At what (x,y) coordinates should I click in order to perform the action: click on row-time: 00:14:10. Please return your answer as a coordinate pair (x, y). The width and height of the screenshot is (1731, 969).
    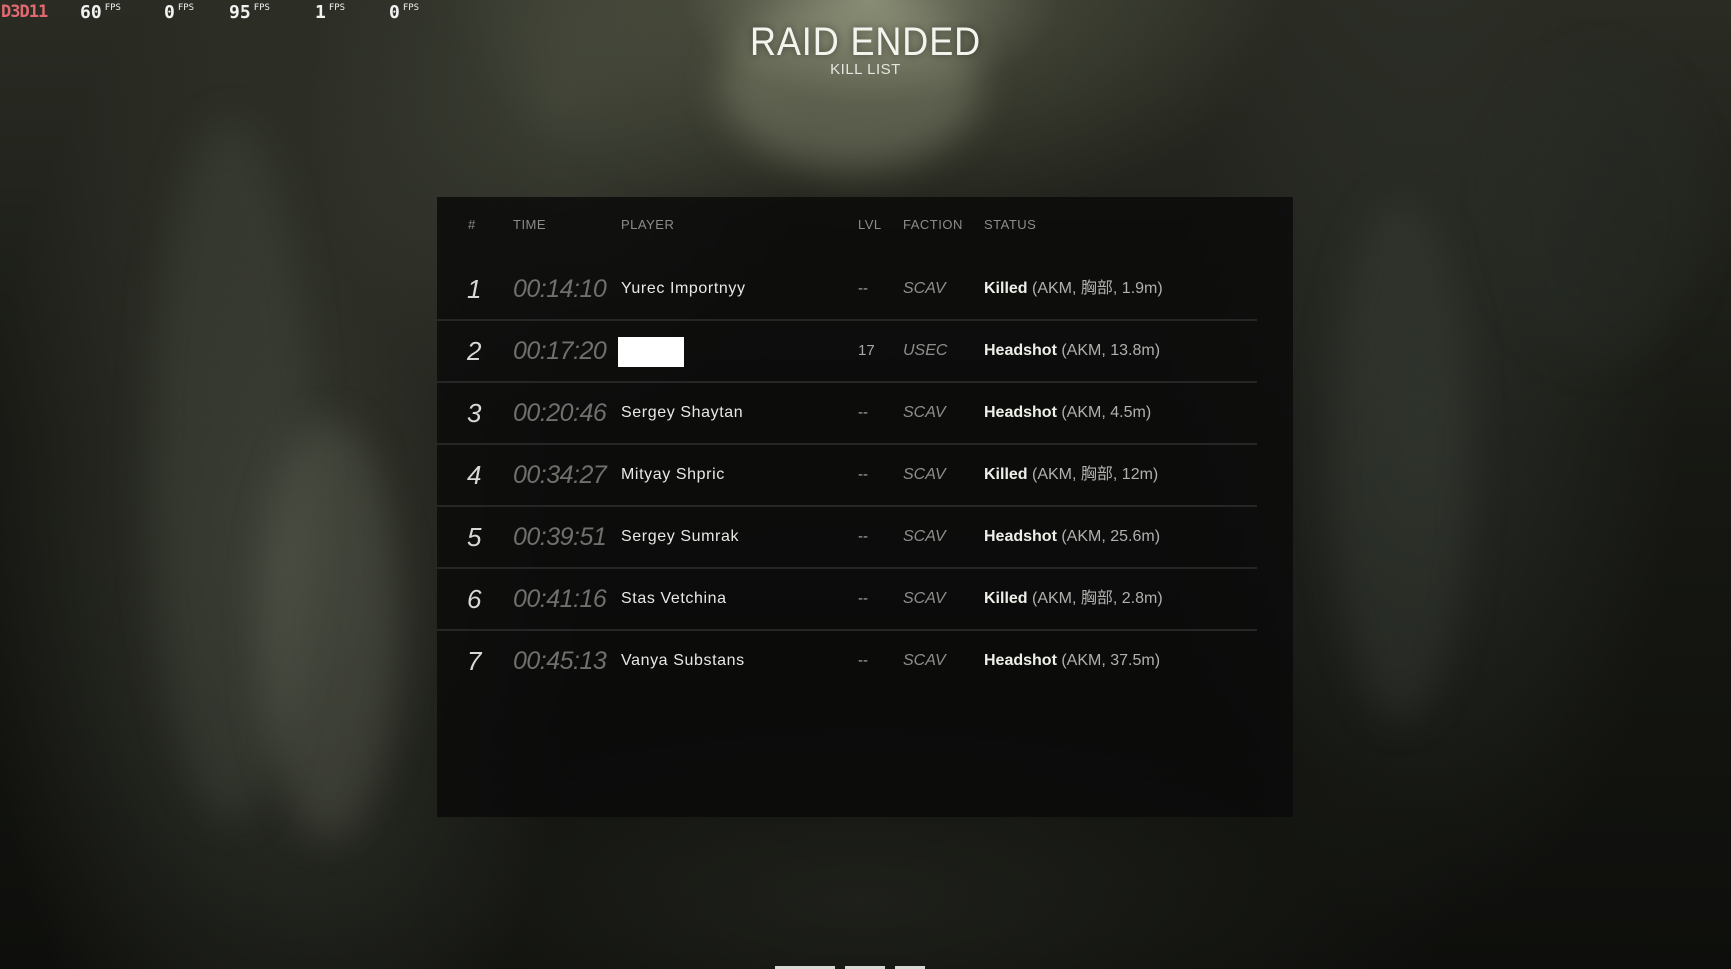
    Looking at the image, I should click on (560, 289).